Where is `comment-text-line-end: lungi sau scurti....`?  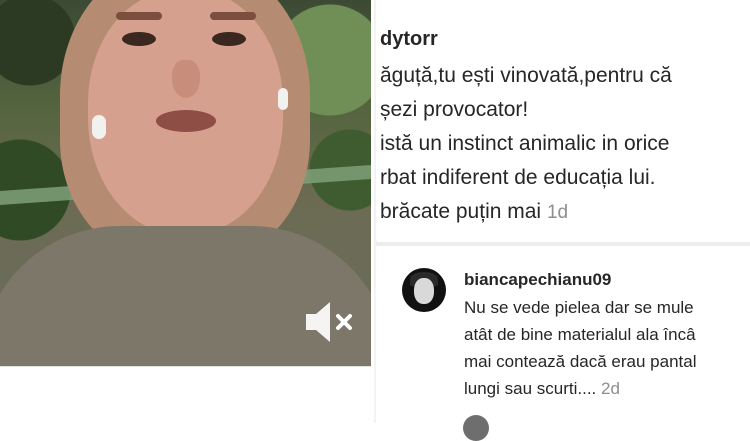 comment-text-line-end: lungi sau scurti.... is located at coordinates (530, 388).